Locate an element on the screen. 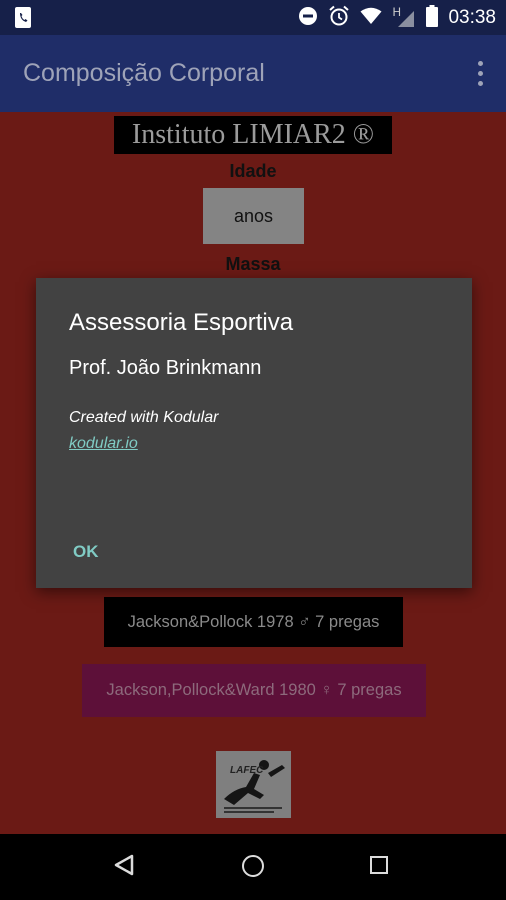 This screenshot has height=900, width=506. do-not-disturb-icon is located at coordinates (308, 18).